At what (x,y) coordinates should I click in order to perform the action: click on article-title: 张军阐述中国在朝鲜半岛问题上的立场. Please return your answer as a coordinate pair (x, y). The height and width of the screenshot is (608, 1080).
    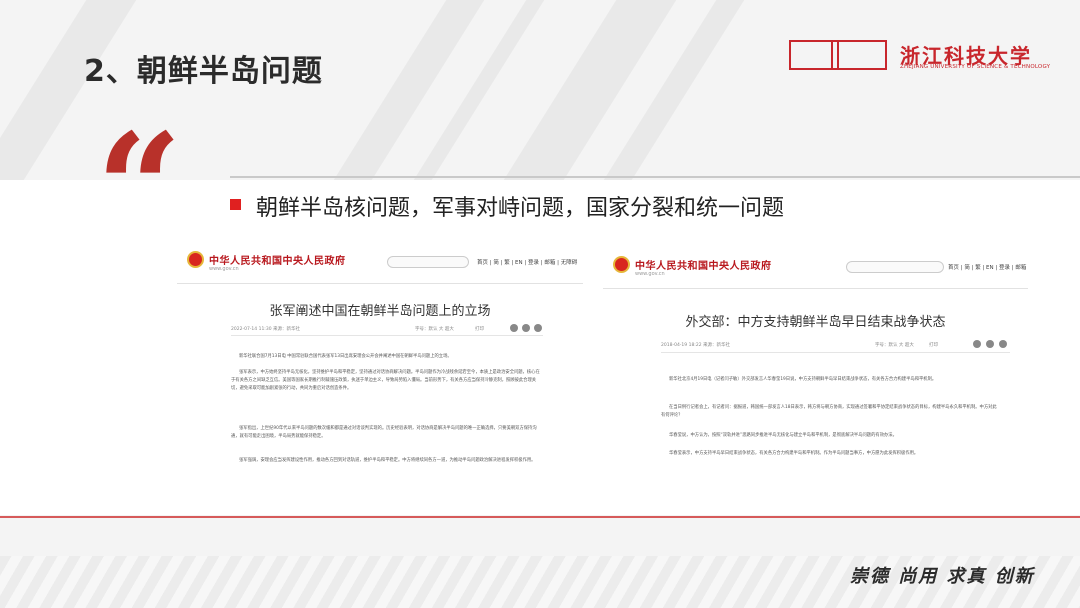
    Looking at the image, I should click on (380, 311).